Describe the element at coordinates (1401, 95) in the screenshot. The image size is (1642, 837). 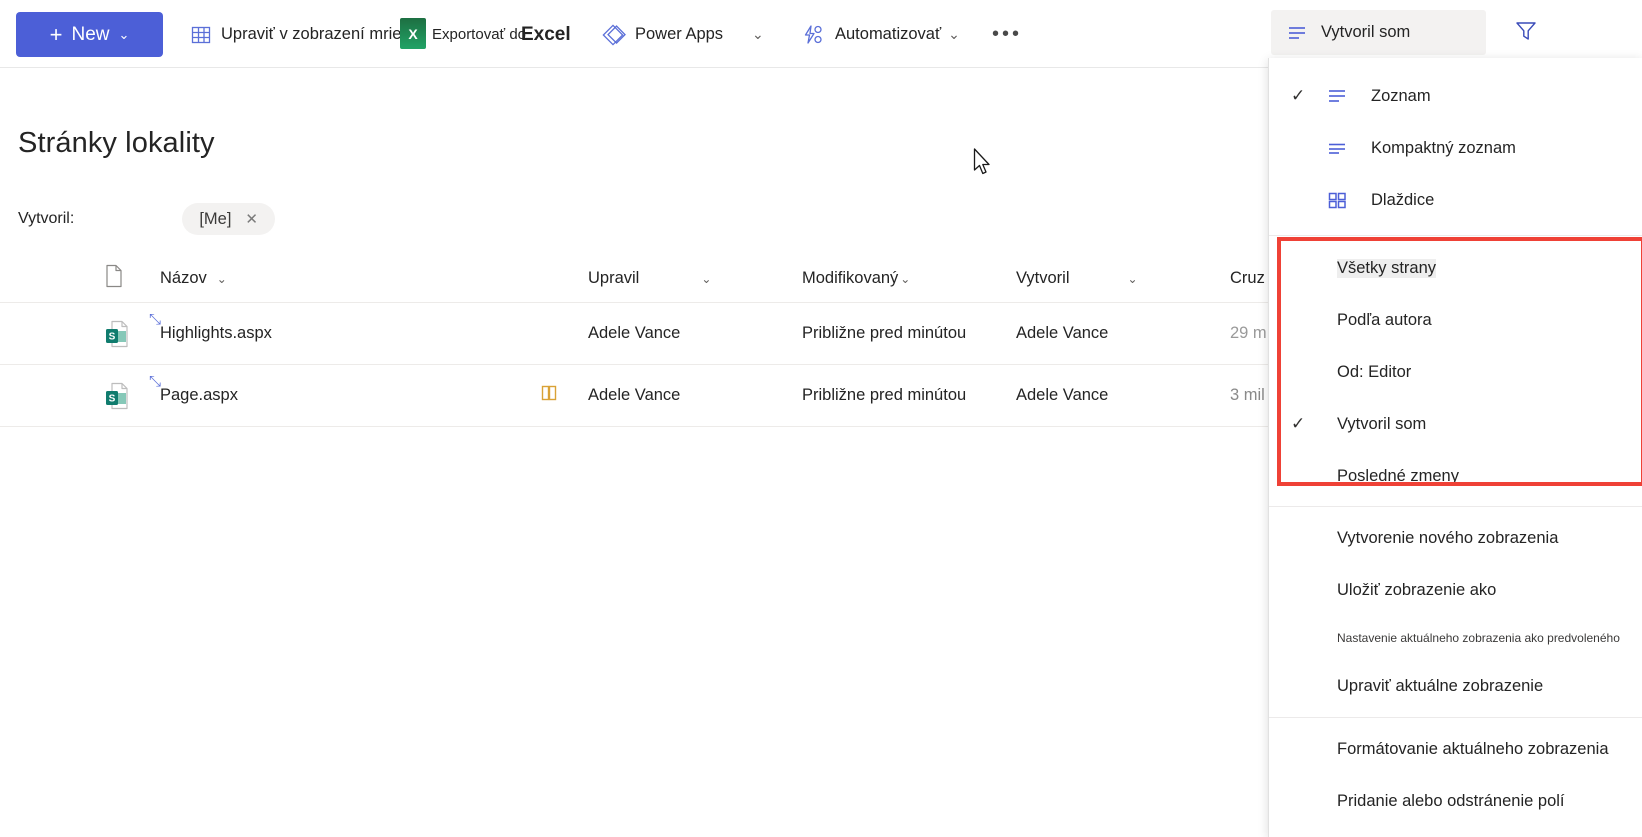
I see `menu-item-label: Zoznam` at that location.